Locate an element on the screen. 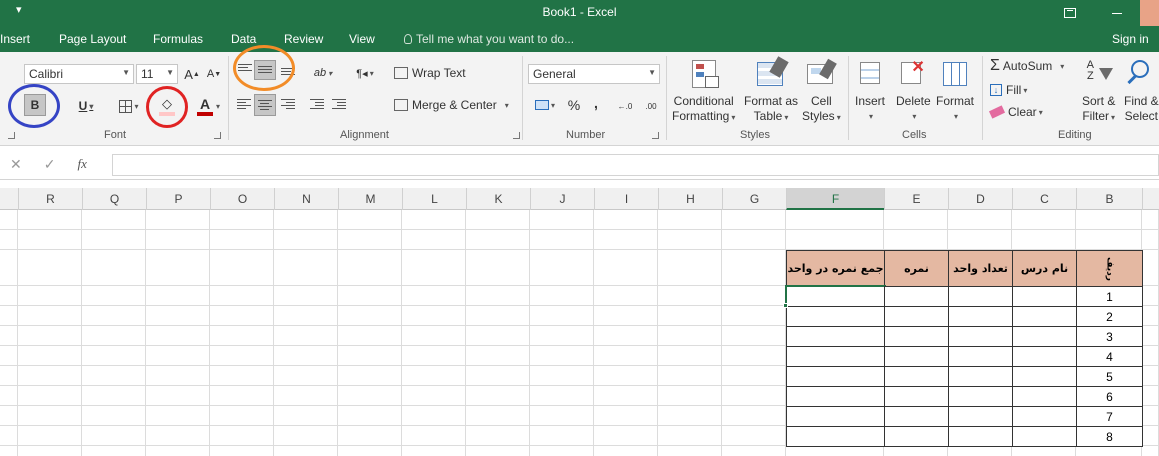  column-header-j: J is located at coordinates (562, 199).